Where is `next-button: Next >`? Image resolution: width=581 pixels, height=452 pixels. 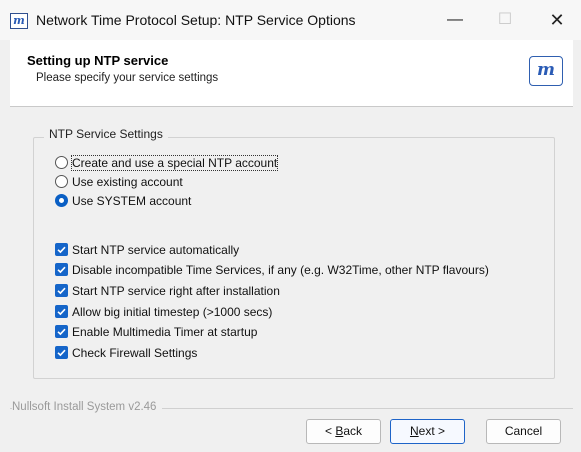
next-button: Next > is located at coordinates (427, 431).